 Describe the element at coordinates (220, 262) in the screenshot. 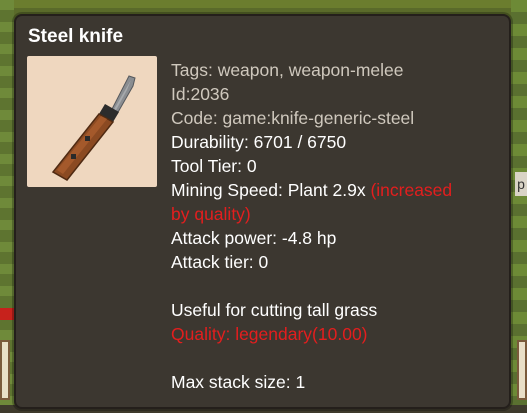

I see `attack-tier-line: Attack tier: 0` at that location.